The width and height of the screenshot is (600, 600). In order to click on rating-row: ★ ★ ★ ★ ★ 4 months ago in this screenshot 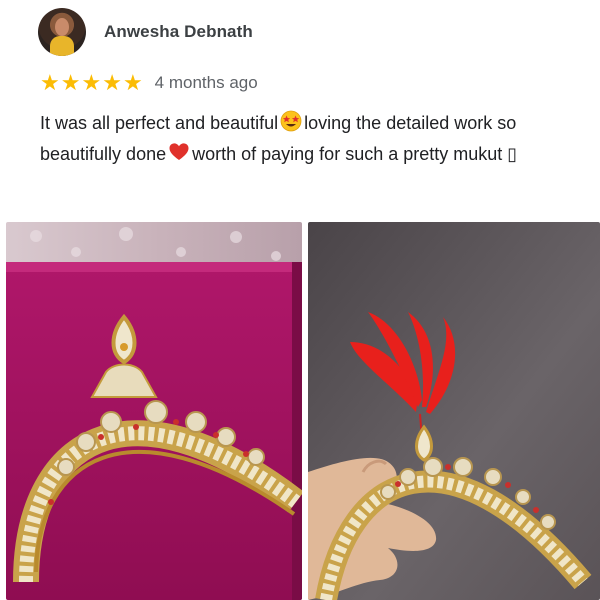, I will do `click(149, 83)`.